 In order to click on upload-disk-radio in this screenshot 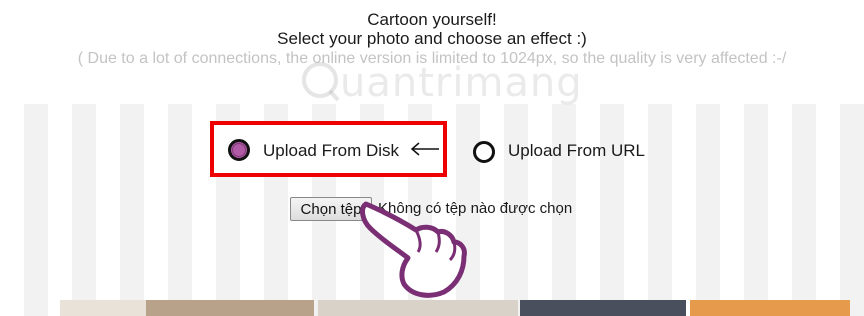, I will do `click(239, 150)`.